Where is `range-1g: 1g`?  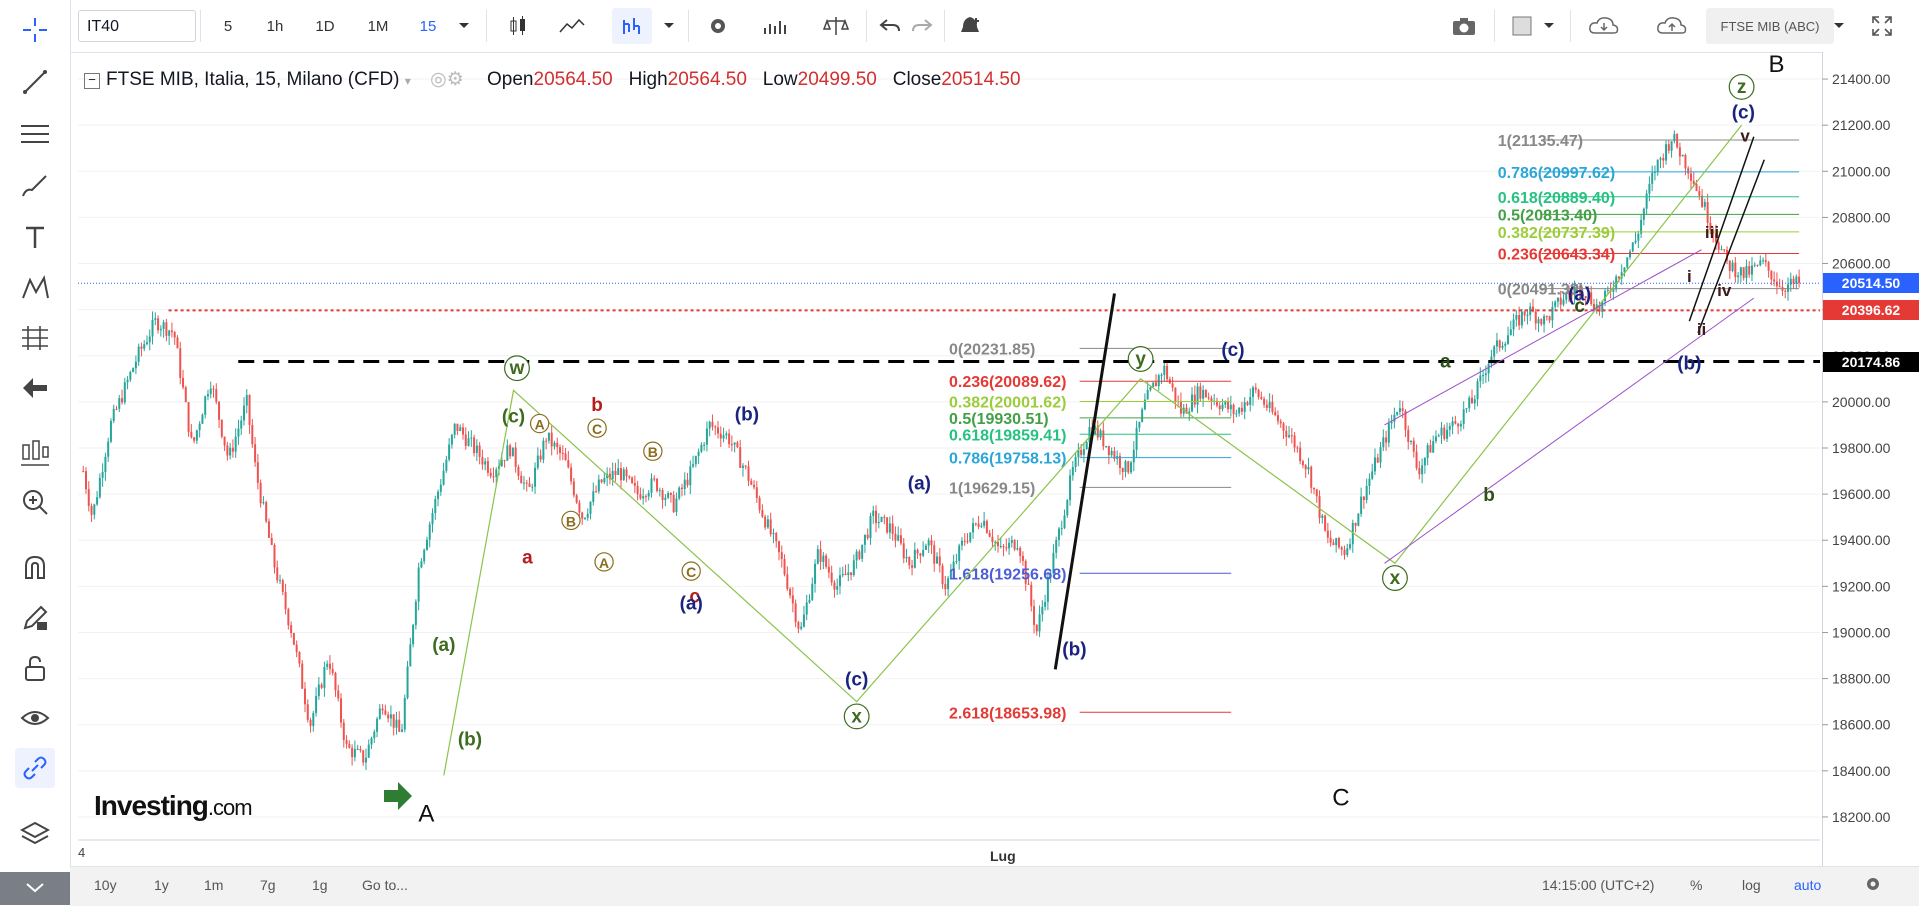 range-1g: 1g is located at coordinates (320, 885).